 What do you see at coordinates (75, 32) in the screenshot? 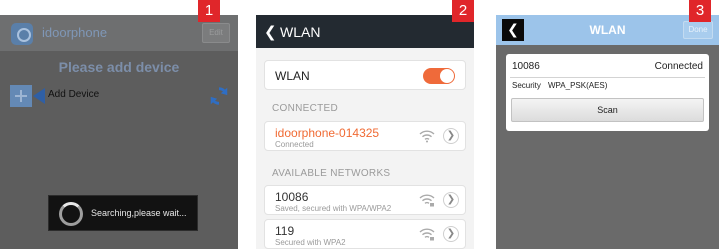
I see `app-title: idoorphone` at bounding box center [75, 32].